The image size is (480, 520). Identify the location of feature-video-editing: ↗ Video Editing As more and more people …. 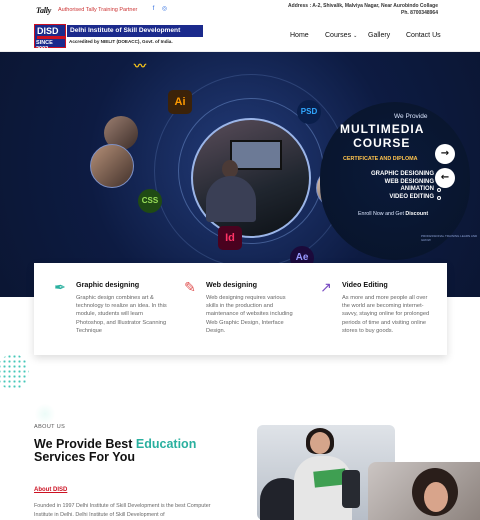
(368, 309).